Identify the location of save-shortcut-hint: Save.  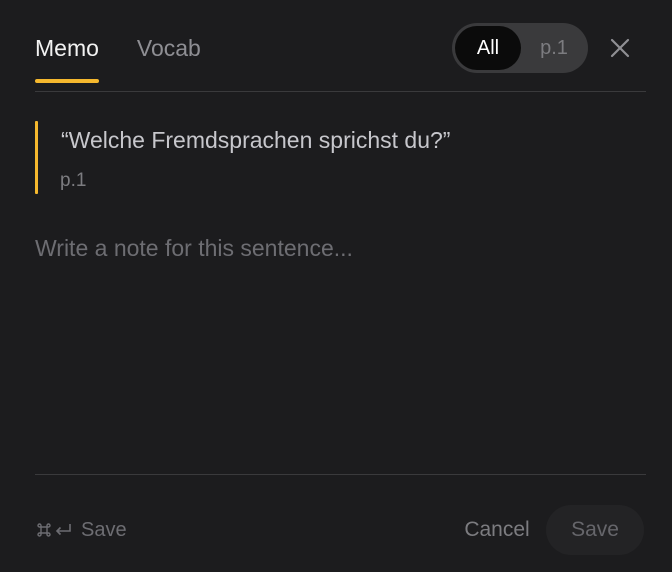
(81, 530).